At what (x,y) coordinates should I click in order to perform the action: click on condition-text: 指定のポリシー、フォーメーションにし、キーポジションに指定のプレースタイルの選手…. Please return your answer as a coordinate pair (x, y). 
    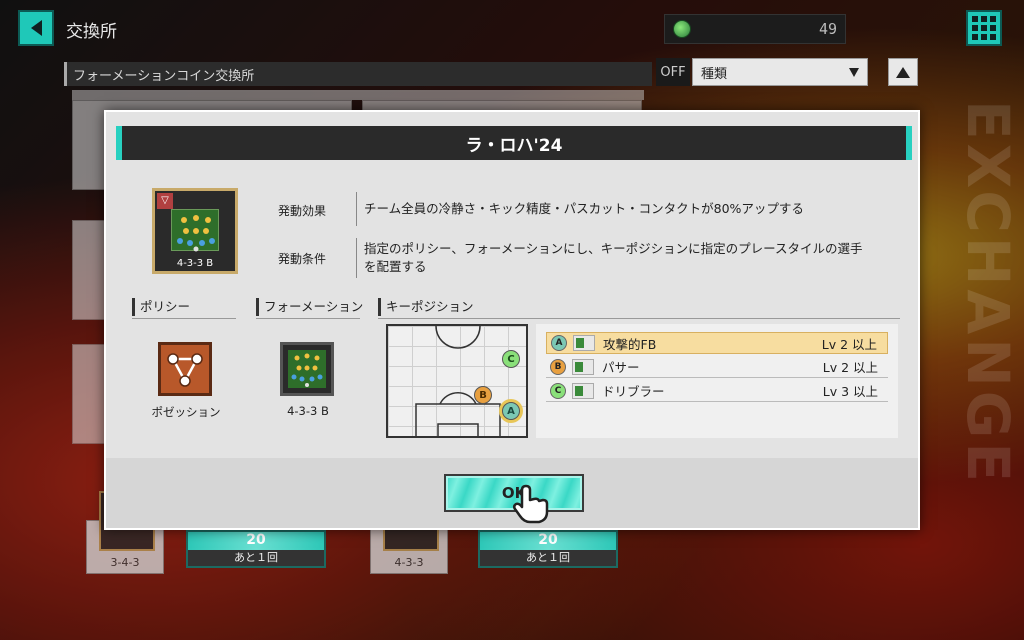
    Looking at the image, I should click on (613, 257).